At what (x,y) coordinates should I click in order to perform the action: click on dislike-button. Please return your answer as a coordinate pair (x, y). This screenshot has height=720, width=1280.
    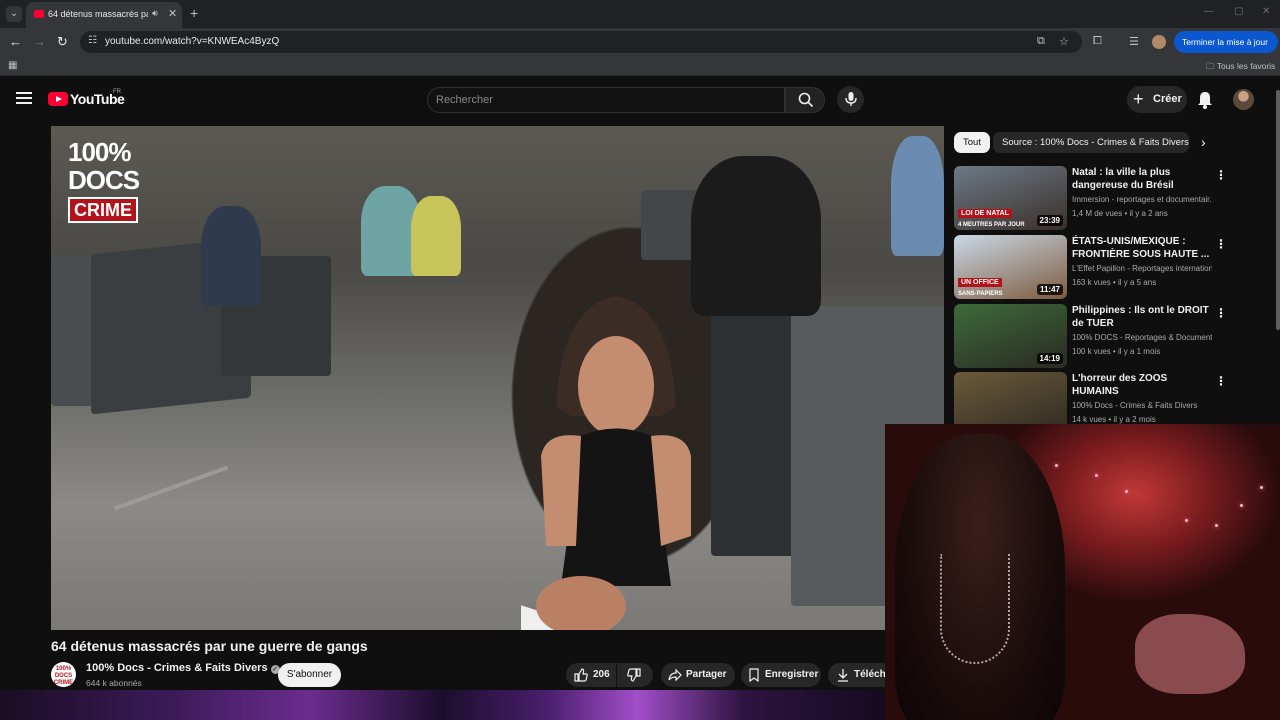
    Looking at the image, I should click on (635, 675).